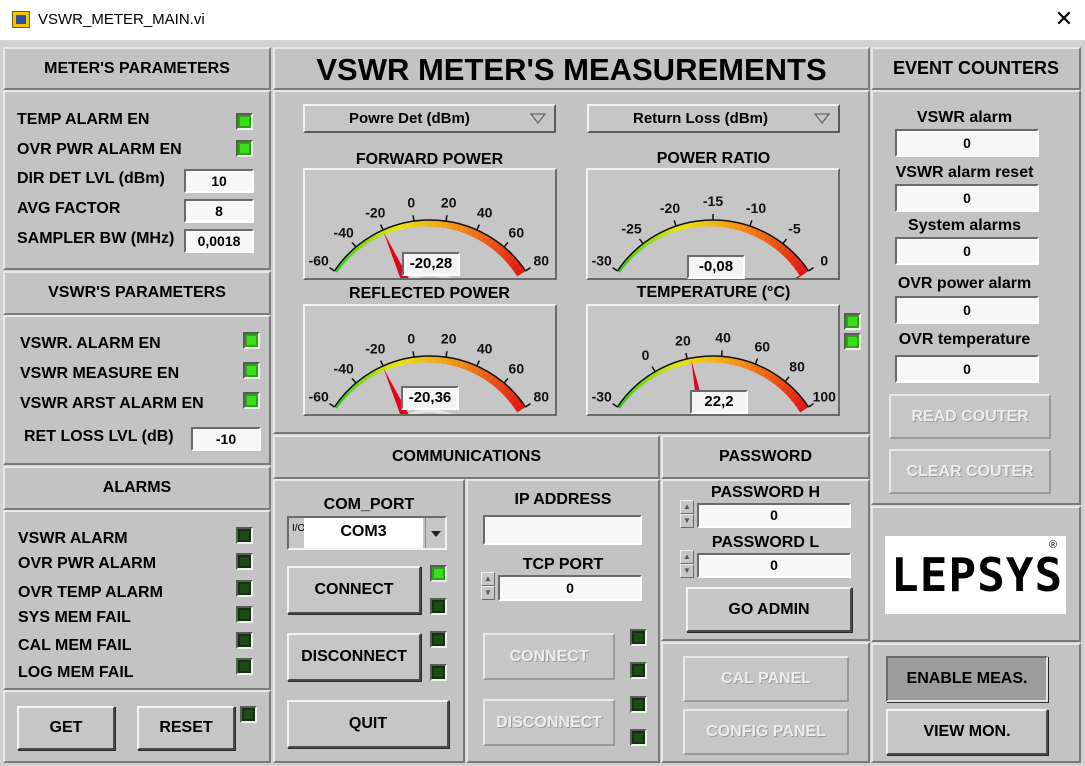 The width and height of the screenshot is (1085, 766). I want to click on password-h-stepper: ▲ ▼, so click(687, 515).